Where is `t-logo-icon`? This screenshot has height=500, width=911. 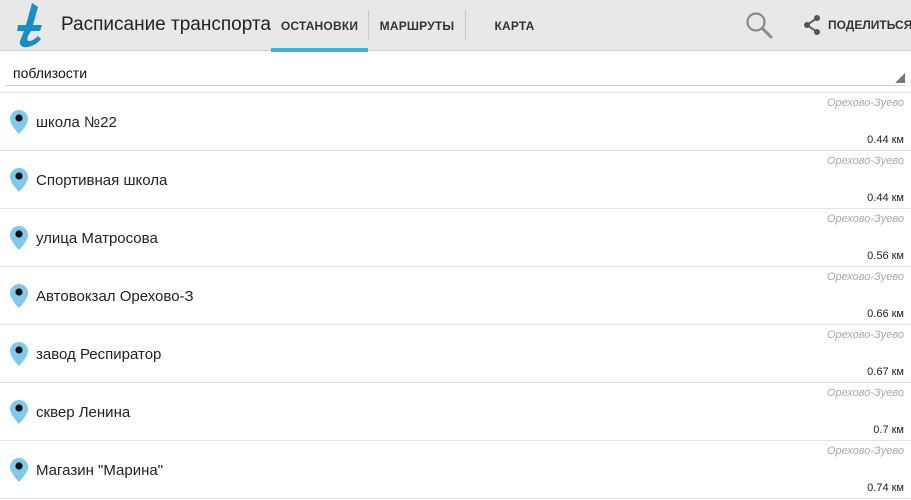 t-logo-icon is located at coordinates (32, 25).